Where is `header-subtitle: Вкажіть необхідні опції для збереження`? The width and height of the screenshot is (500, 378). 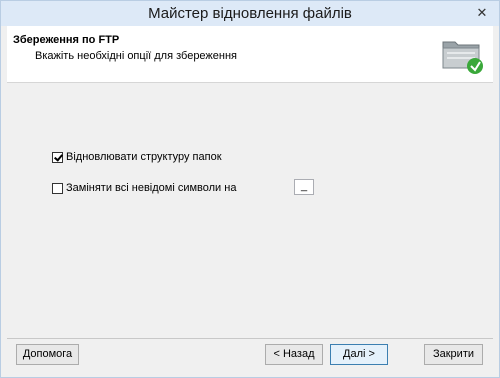 header-subtitle: Вкажіть необхідні опції для збереження is located at coordinates (136, 56).